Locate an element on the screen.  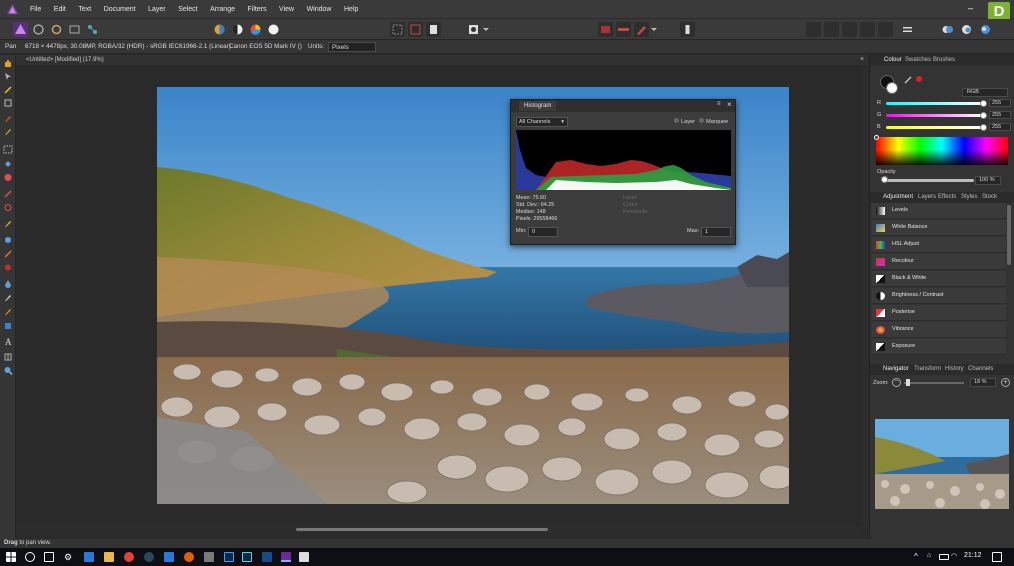
histogram-header: Histogram ≡ × is located at coordinates (623, 106).